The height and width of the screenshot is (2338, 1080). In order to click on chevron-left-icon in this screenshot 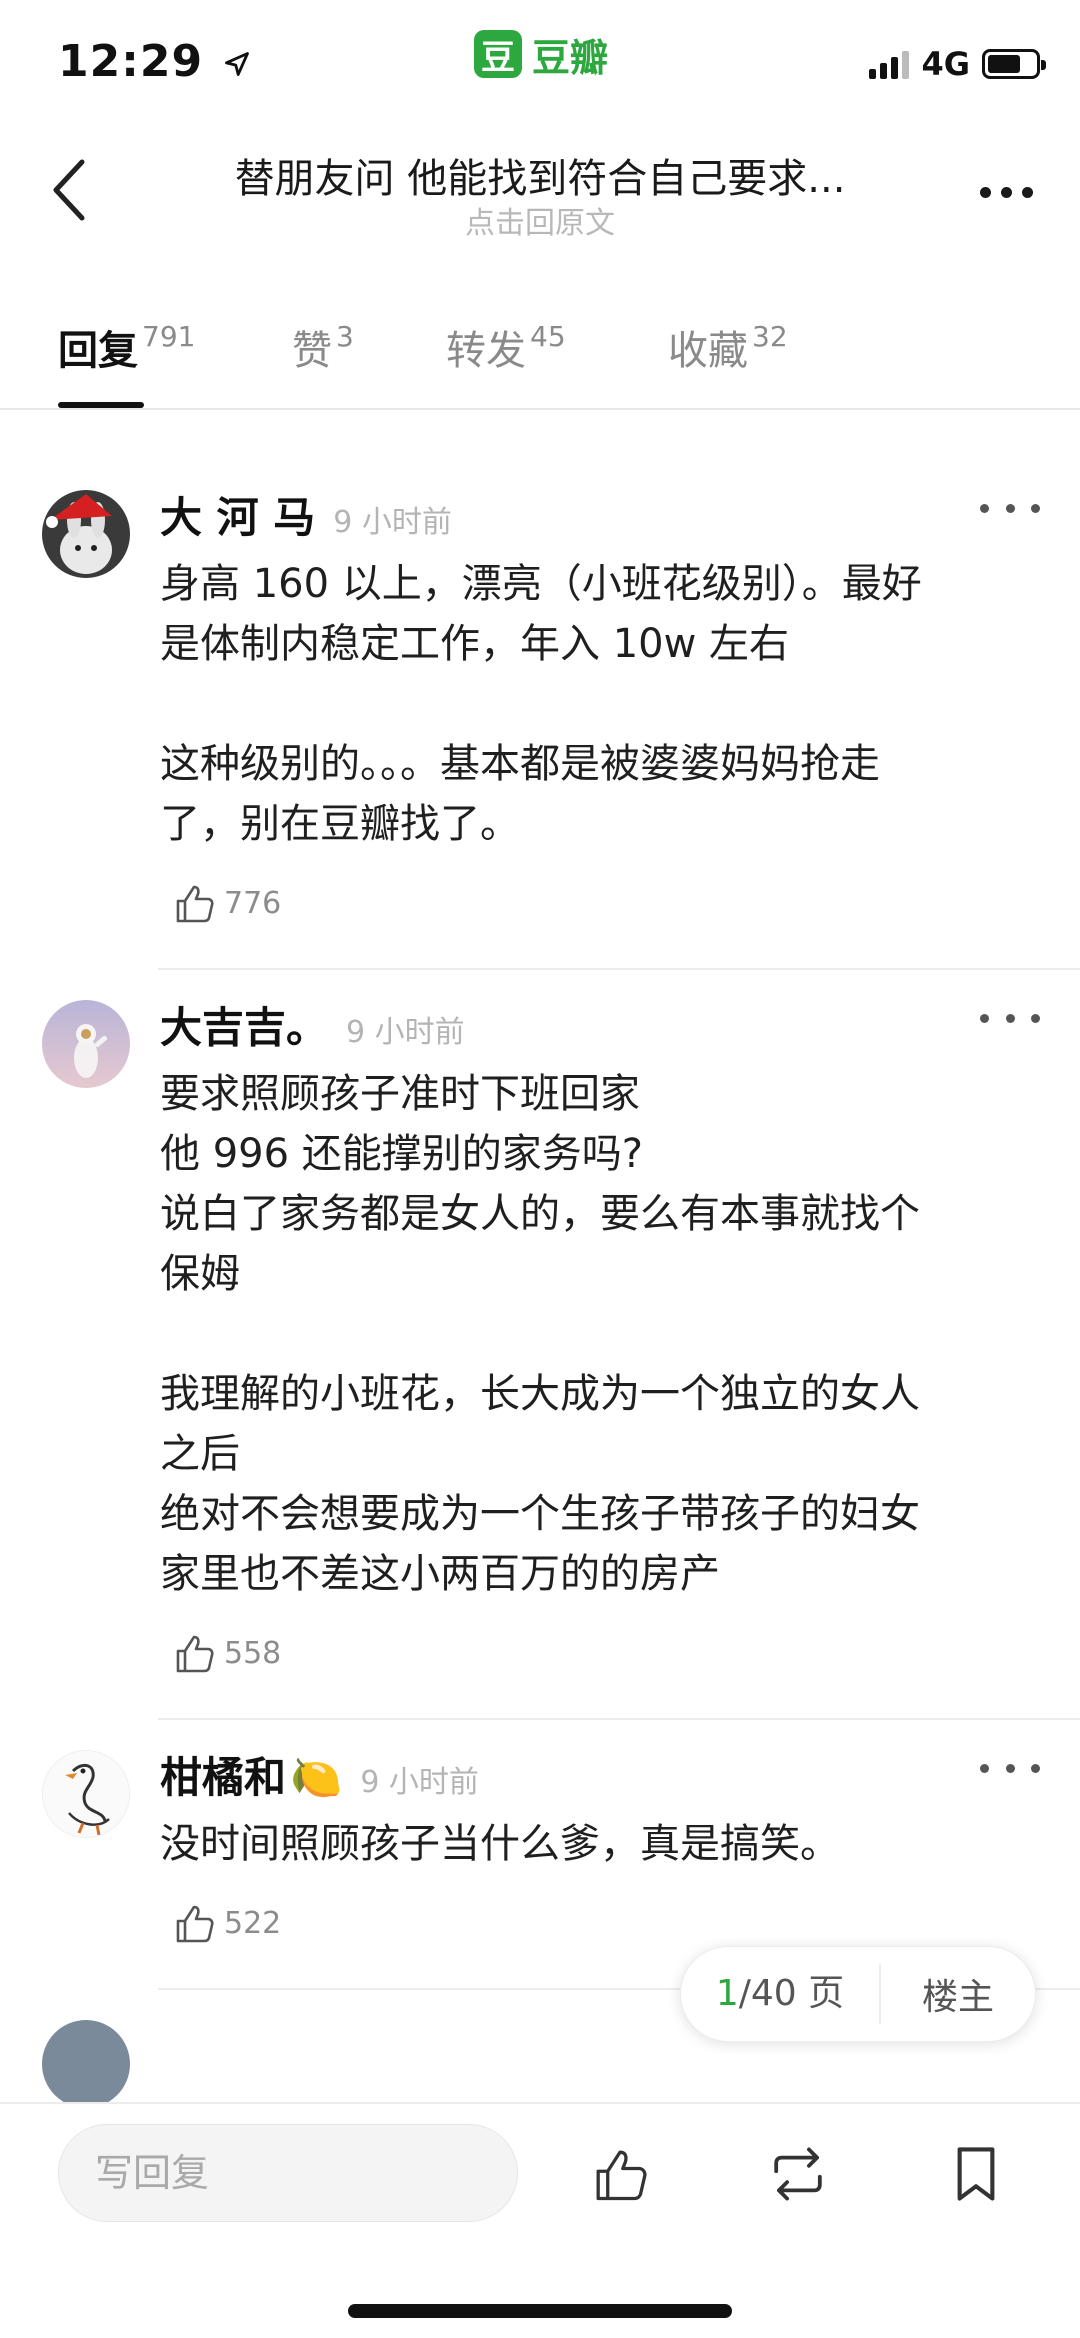, I will do `click(69, 190)`.